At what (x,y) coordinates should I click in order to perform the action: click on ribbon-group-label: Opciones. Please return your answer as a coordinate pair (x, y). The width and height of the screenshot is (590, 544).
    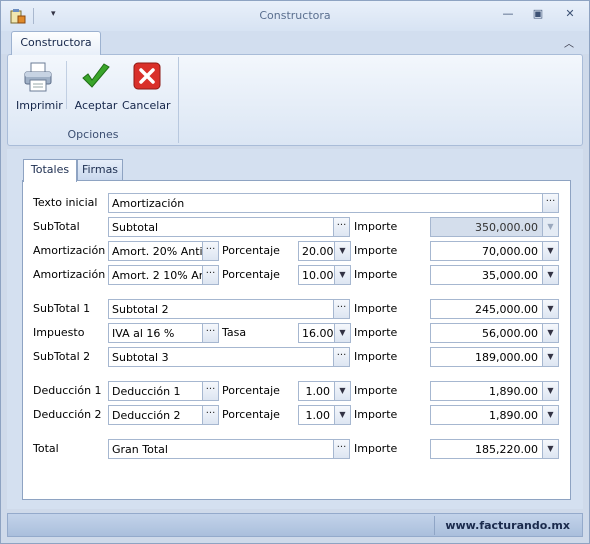
    Looking at the image, I should click on (93, 134).